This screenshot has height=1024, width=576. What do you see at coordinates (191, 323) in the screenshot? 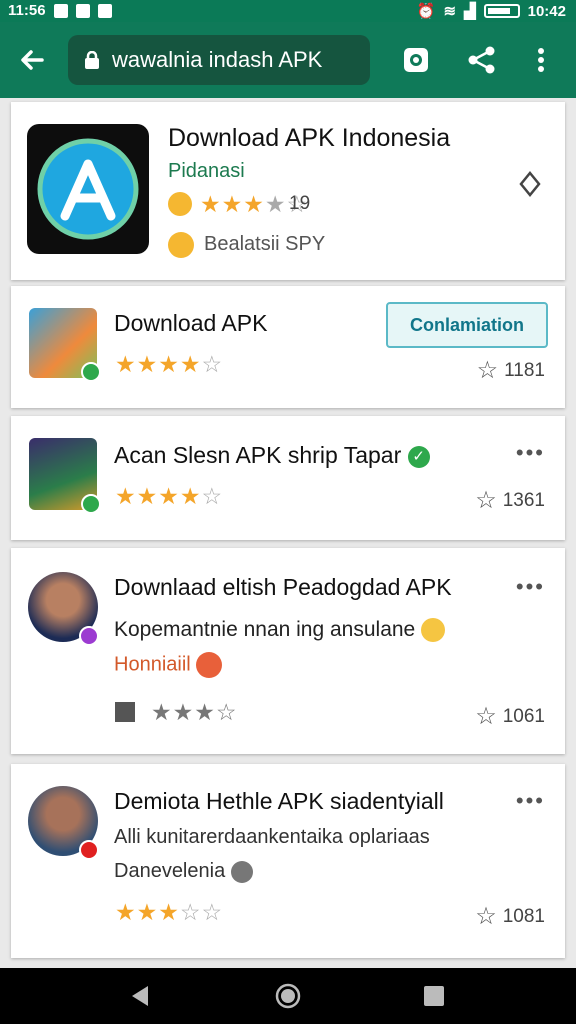
I see `item-title: Download APK` at bounding box center [191, 323].